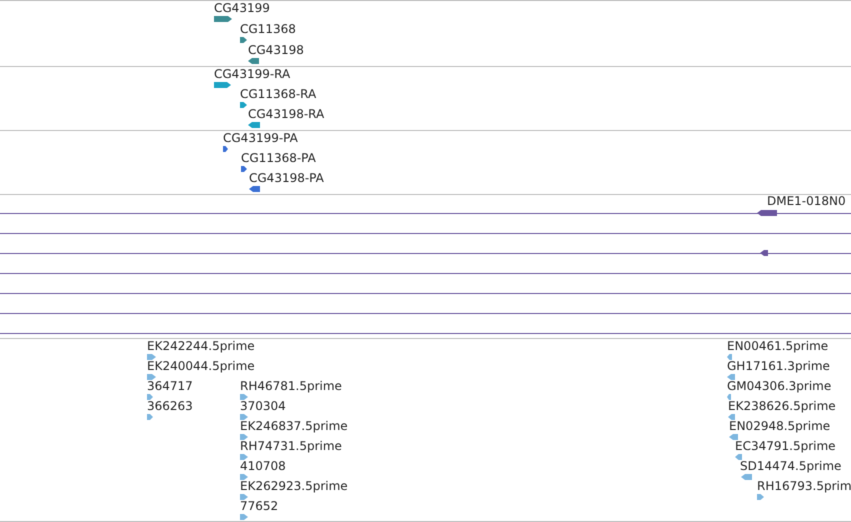 The width and height of the screenshot is (851, 522). I want to click on feature-label: EC34791.5prime, so click(785, 446).